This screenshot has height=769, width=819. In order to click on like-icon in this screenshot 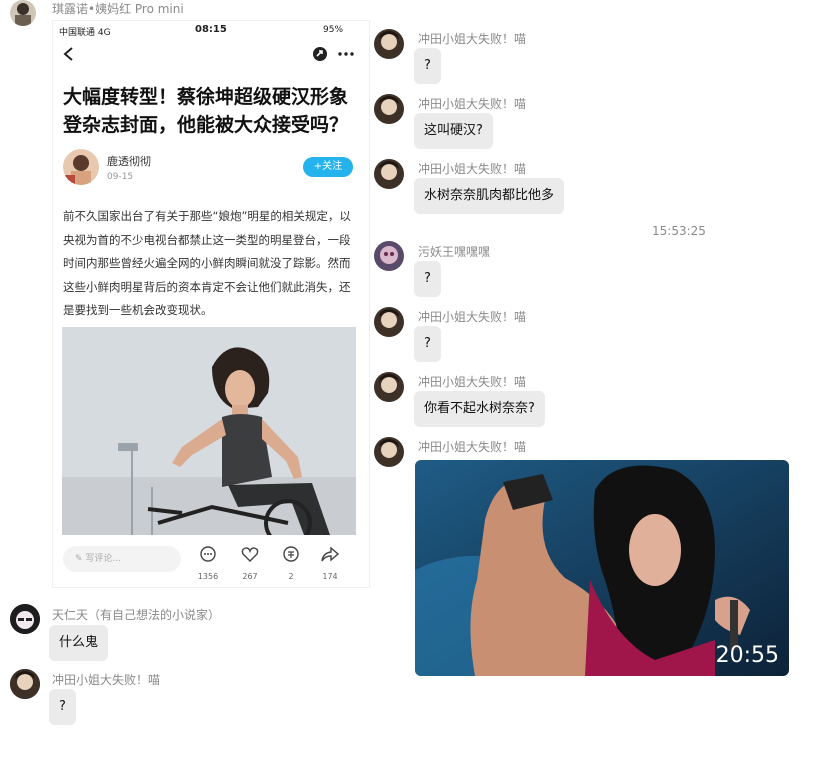, I will do `click(250, 554)`.